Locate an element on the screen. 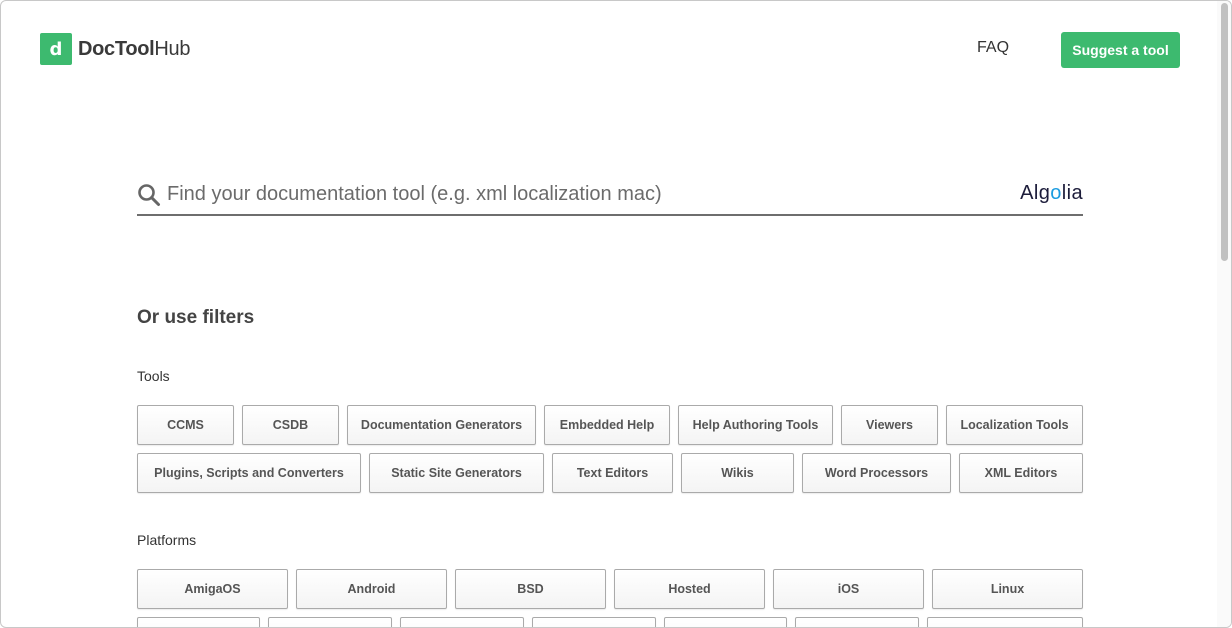  search-icon is located at coordinates (149, 195).